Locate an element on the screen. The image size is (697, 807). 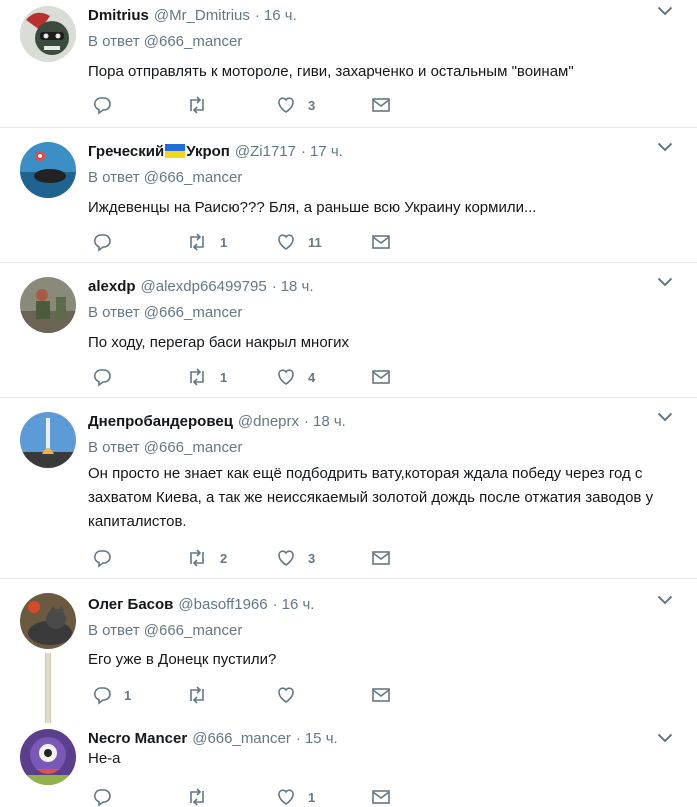
user-handle: @Mr_Dmitrius is located at coordinates (202, 15).